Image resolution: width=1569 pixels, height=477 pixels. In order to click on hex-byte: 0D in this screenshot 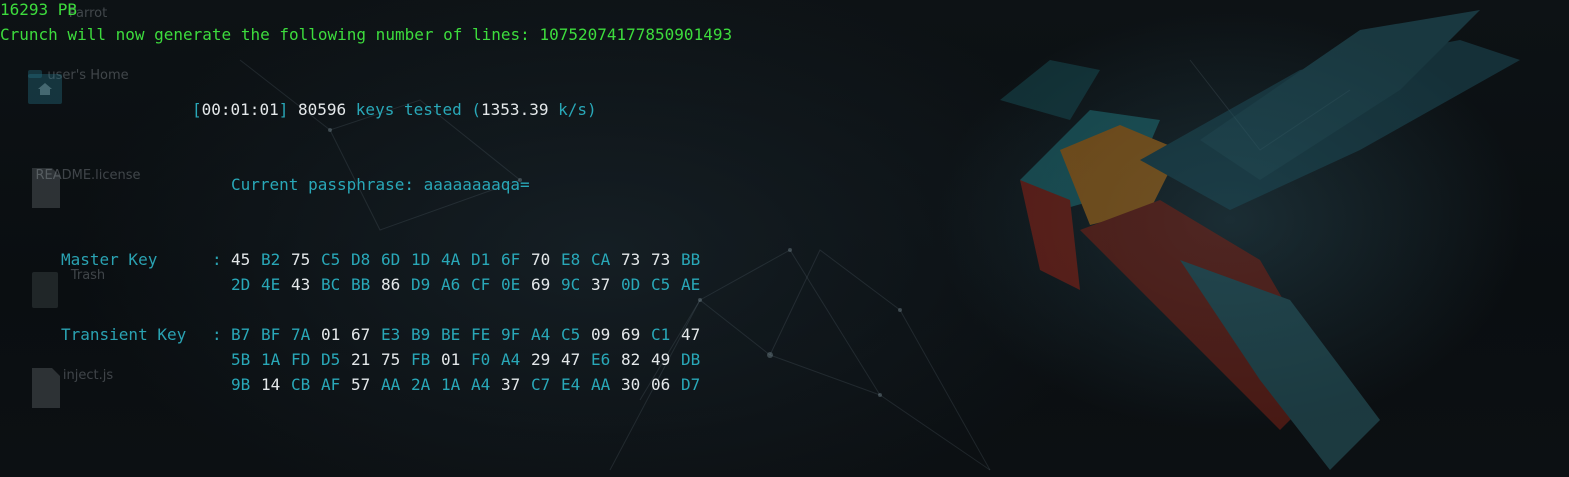, I will do `click(631, 284)`.